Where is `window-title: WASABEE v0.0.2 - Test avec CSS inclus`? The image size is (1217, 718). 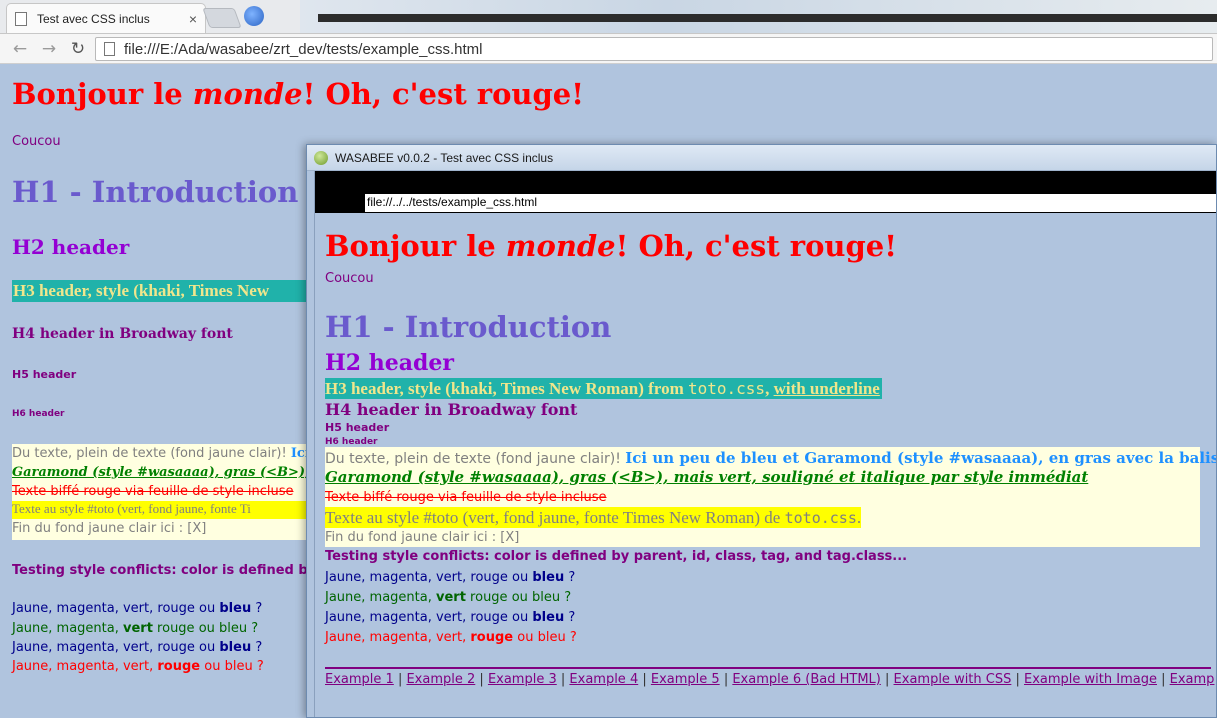 window-title: WASABEE v0.0.2 - Test avec CSS inclus is located at coordinates (444, 157).